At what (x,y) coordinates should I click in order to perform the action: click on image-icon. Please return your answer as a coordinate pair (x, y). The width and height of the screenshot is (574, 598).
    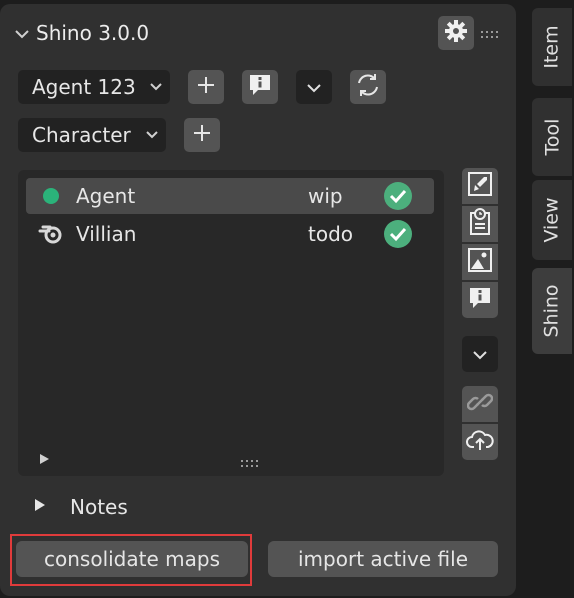
    Looking at the image, I should click on (480, 262).